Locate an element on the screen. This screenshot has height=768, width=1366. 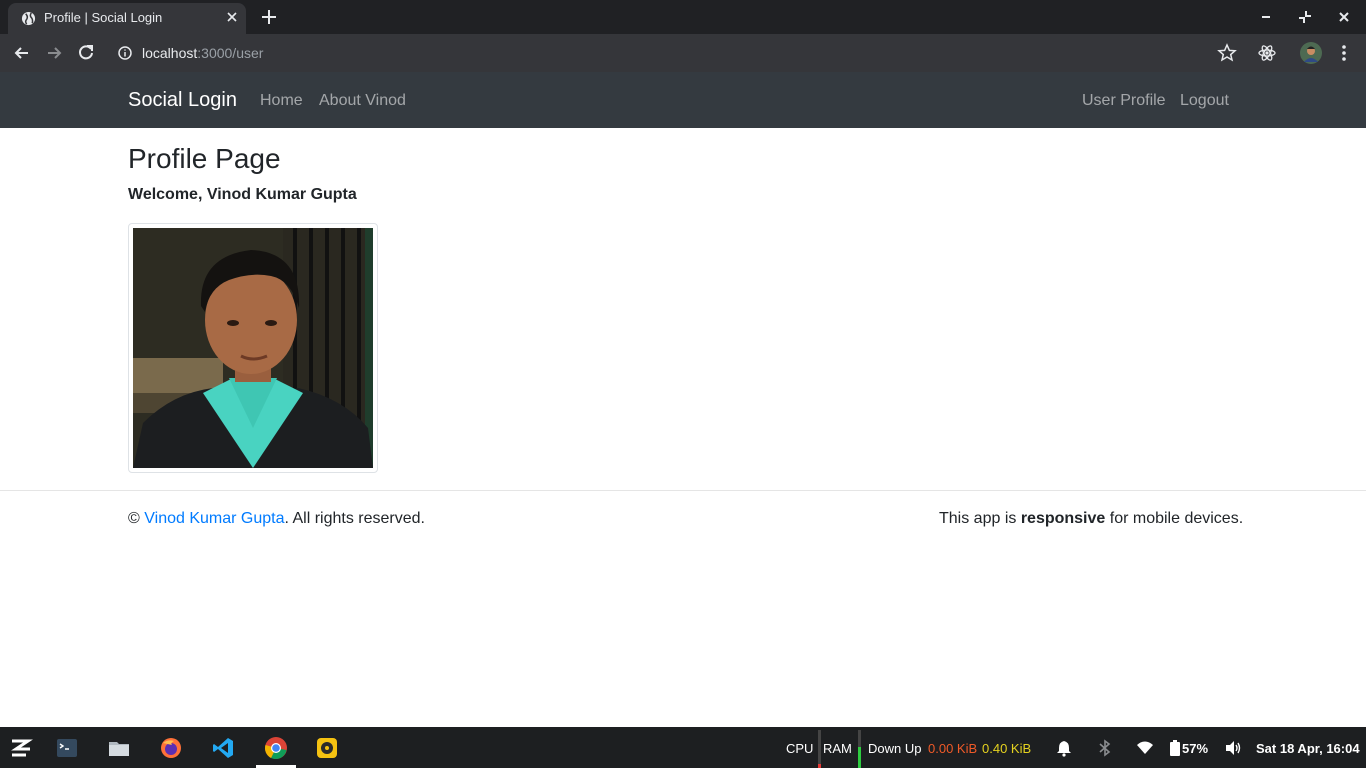
reload-icon is located at coordinates (86, 53).